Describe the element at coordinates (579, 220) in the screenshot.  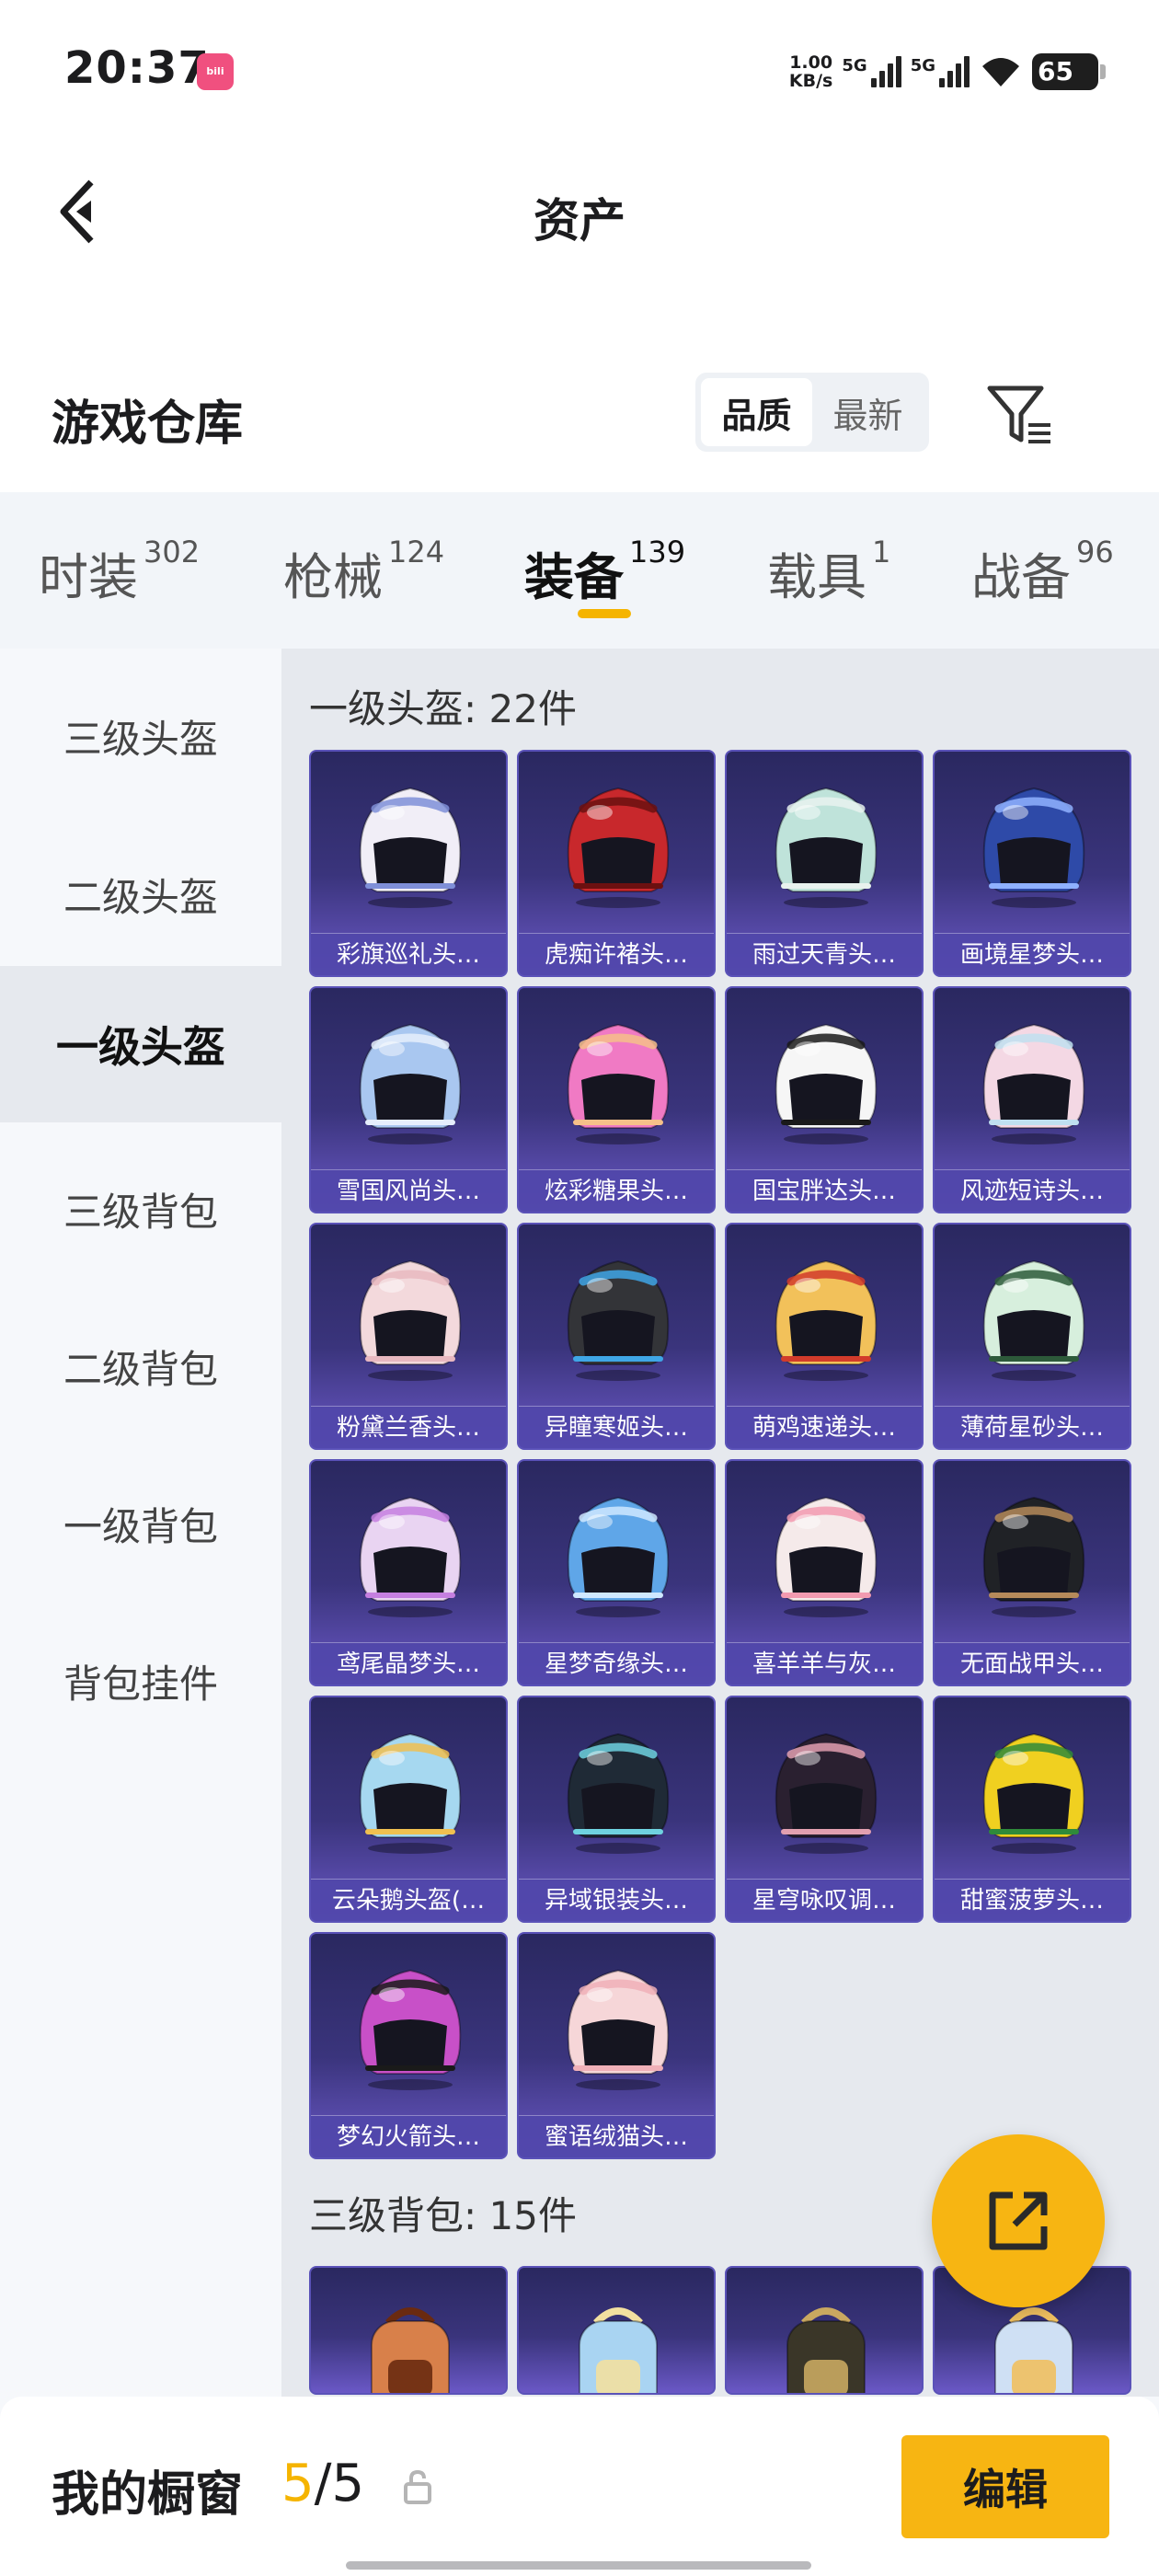
I see `page-title: 资产` at that location.